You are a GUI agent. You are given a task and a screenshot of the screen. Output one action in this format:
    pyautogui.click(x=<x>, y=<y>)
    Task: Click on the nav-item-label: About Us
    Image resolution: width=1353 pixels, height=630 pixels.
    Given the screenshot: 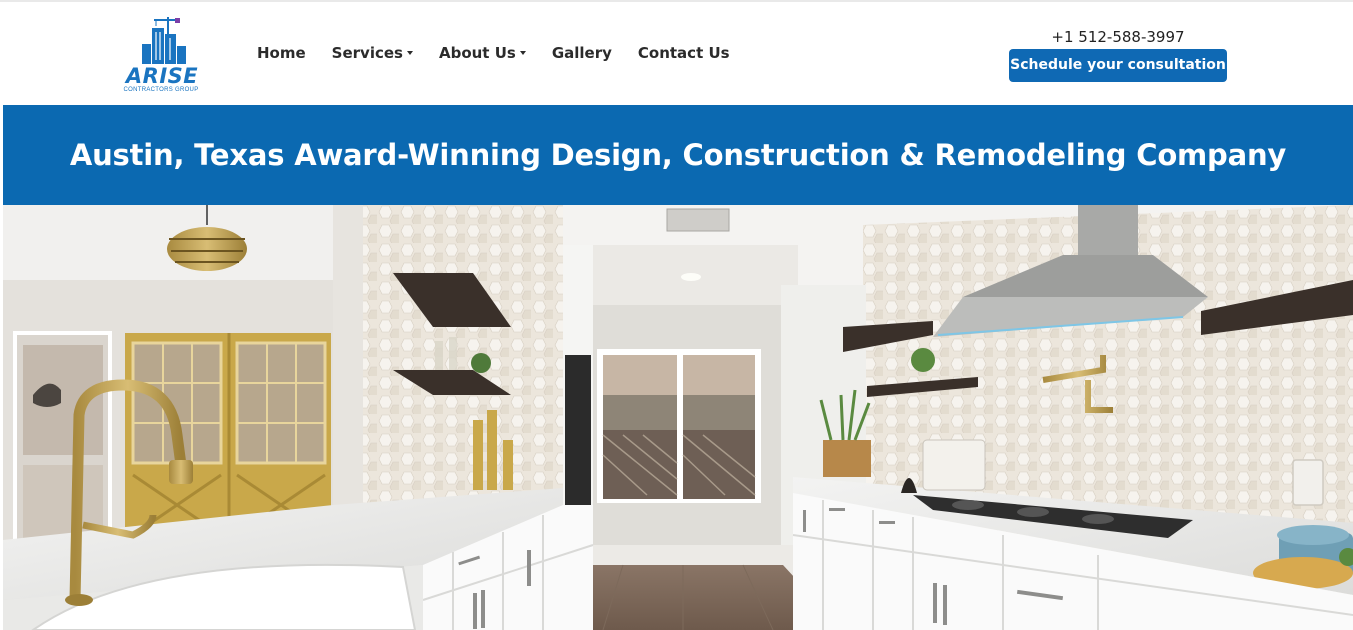 What is the action you would take?
    pyautogui.click(x=477, y=53)
    